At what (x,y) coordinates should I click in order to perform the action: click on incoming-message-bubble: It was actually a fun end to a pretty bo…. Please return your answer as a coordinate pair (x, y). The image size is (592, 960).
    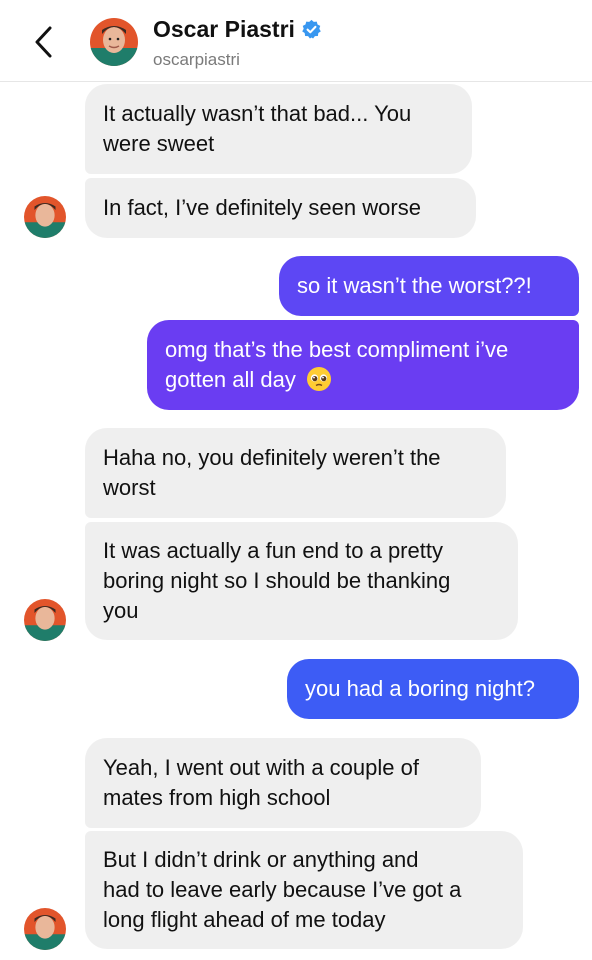
    Looking at the image, I should click on (301, 581).